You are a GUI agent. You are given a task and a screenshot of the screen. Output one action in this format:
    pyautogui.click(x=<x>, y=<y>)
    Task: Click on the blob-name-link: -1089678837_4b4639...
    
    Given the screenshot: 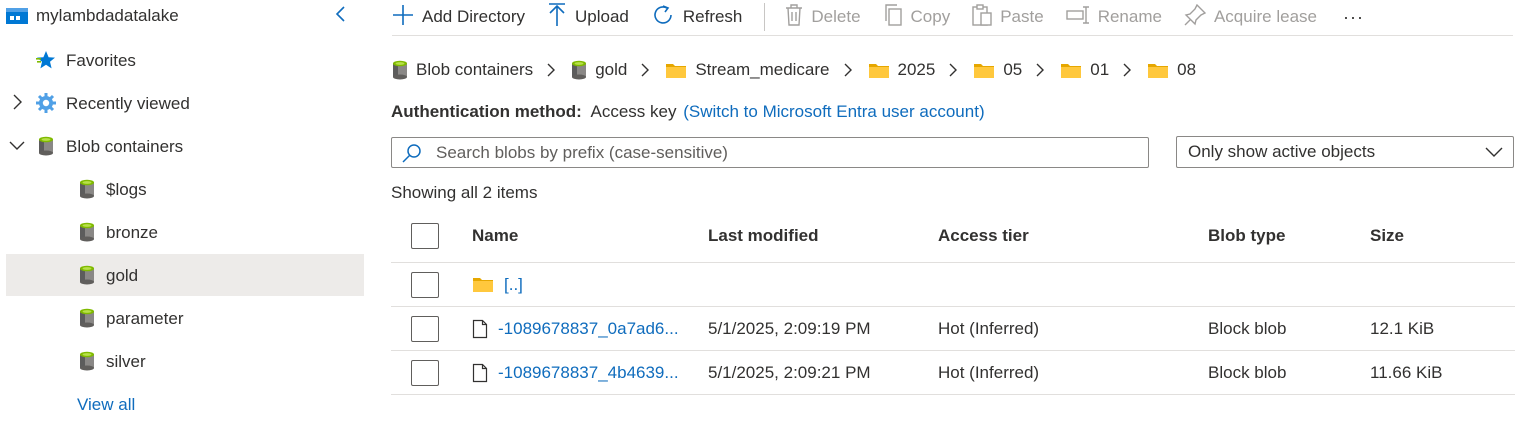 What is the action you would take?
    pyautogui.click(x=588, y=373)
    